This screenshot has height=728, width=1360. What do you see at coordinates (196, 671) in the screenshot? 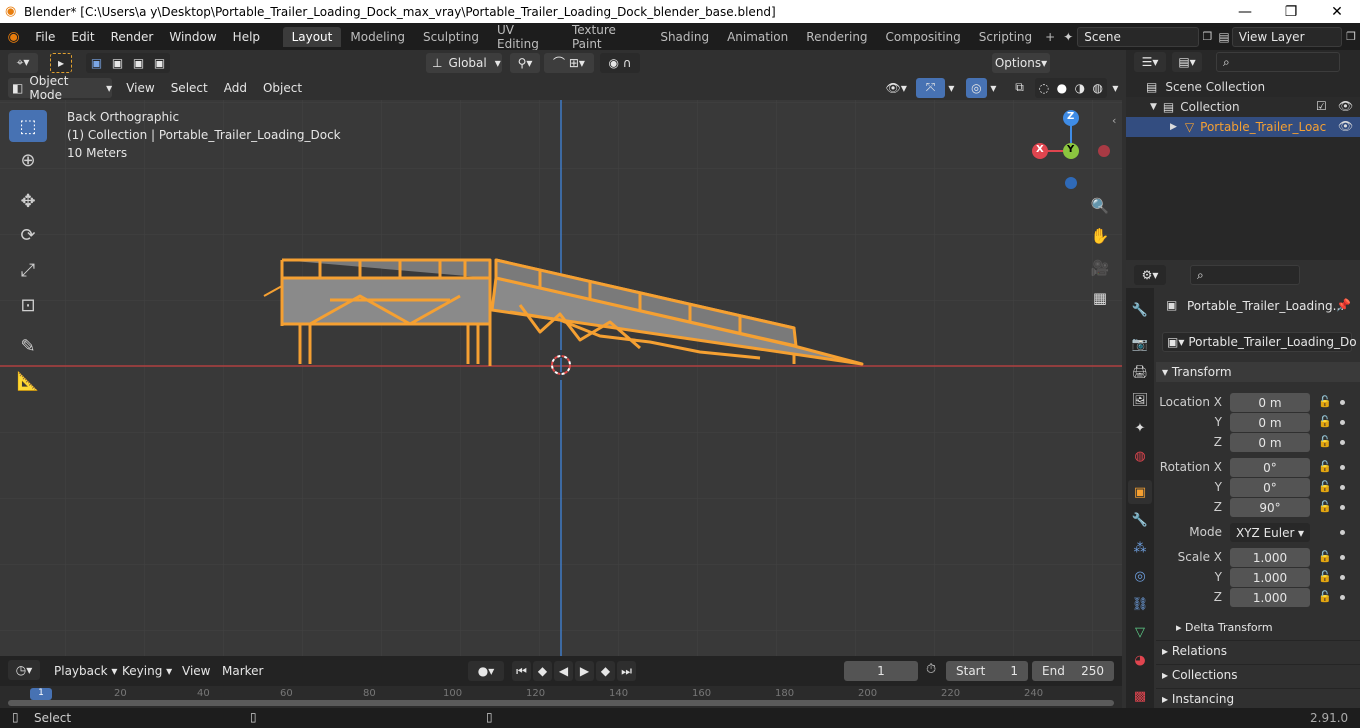
I see `timeline-view: View` at bounding box center [196, 671].